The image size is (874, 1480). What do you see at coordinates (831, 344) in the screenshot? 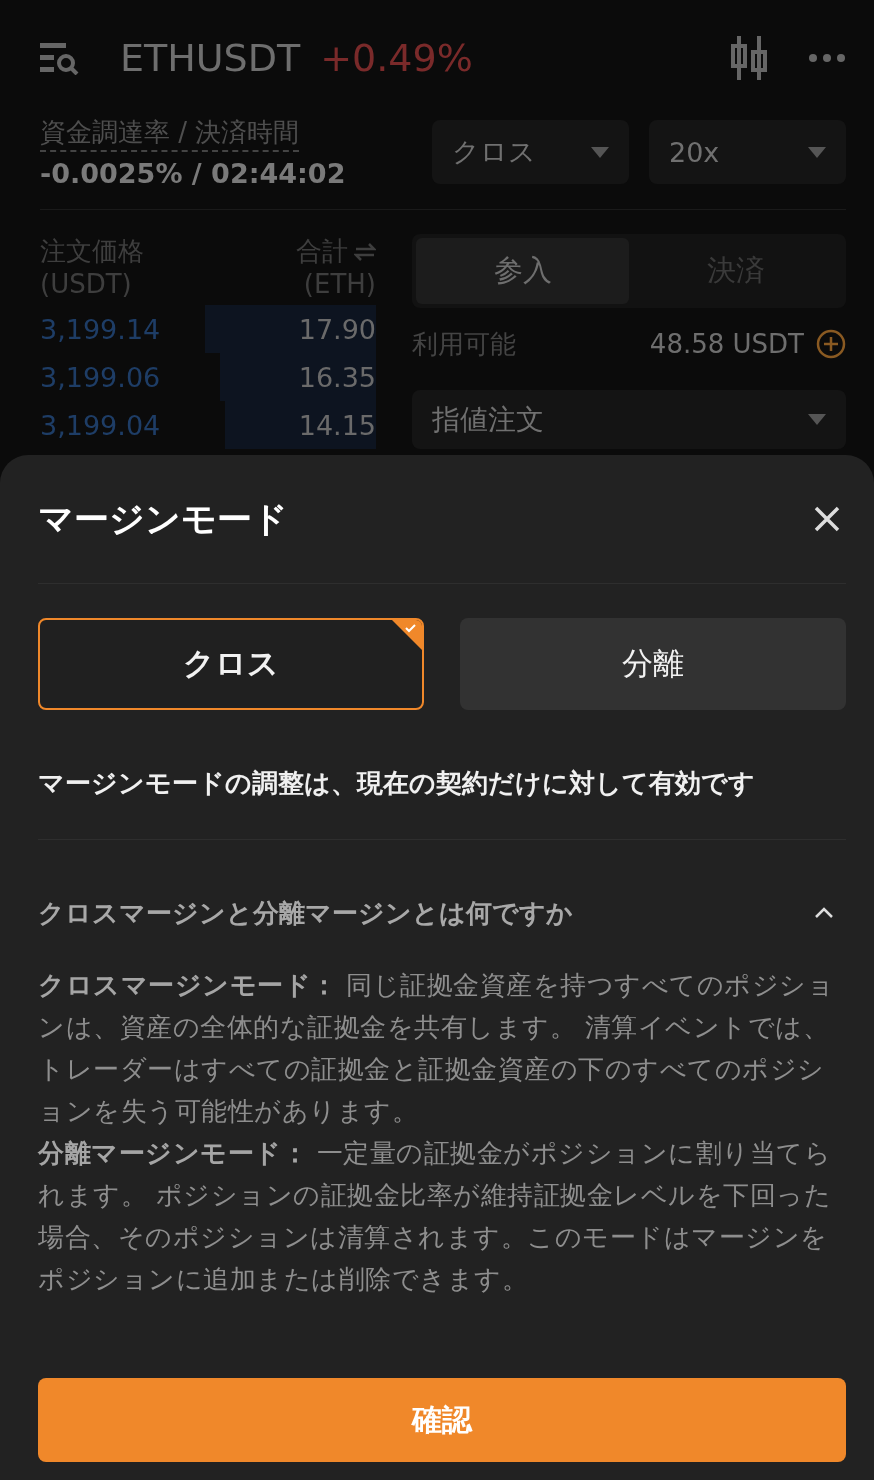
I see `add-icon` at bounding box center [831, 344].